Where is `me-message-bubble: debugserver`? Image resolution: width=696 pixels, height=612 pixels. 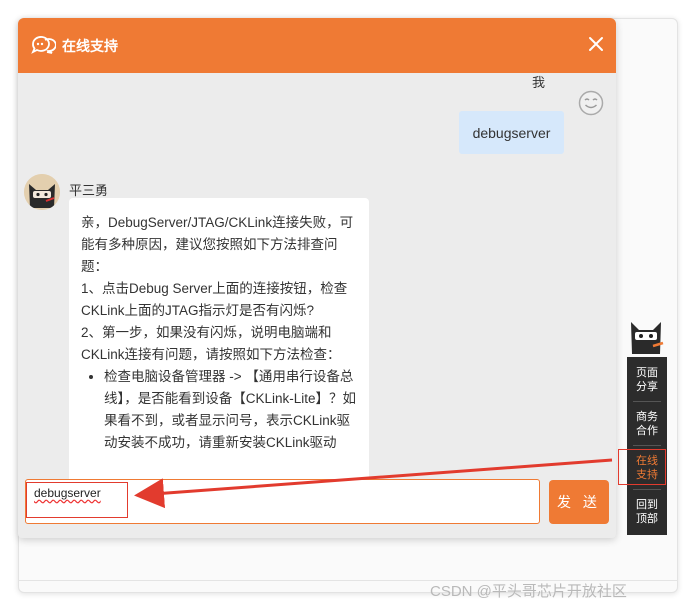
me-message-bubble: debugserver is located at coordinates (511, 132).